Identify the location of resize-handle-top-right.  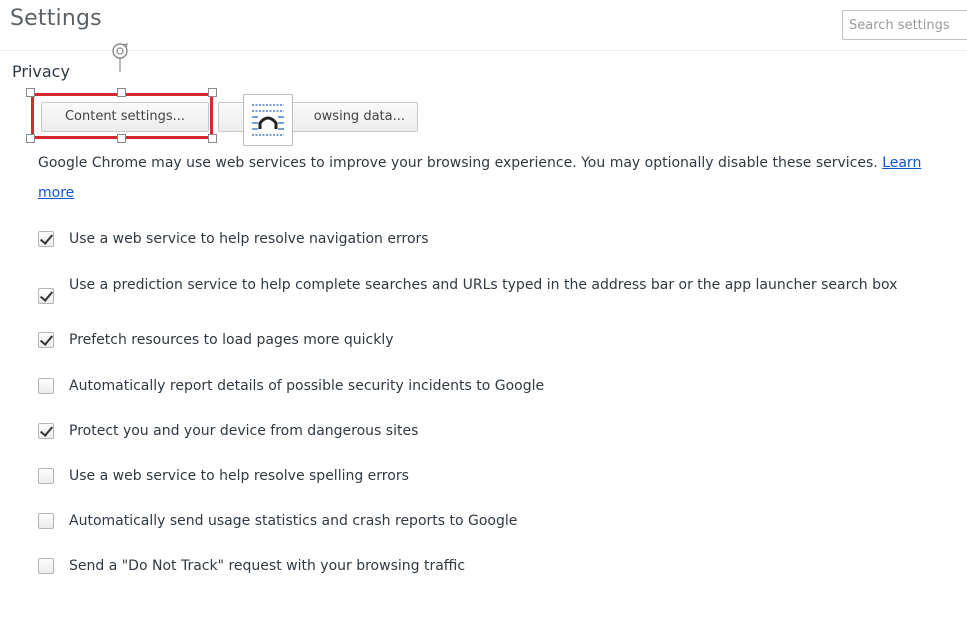
(212, 92).